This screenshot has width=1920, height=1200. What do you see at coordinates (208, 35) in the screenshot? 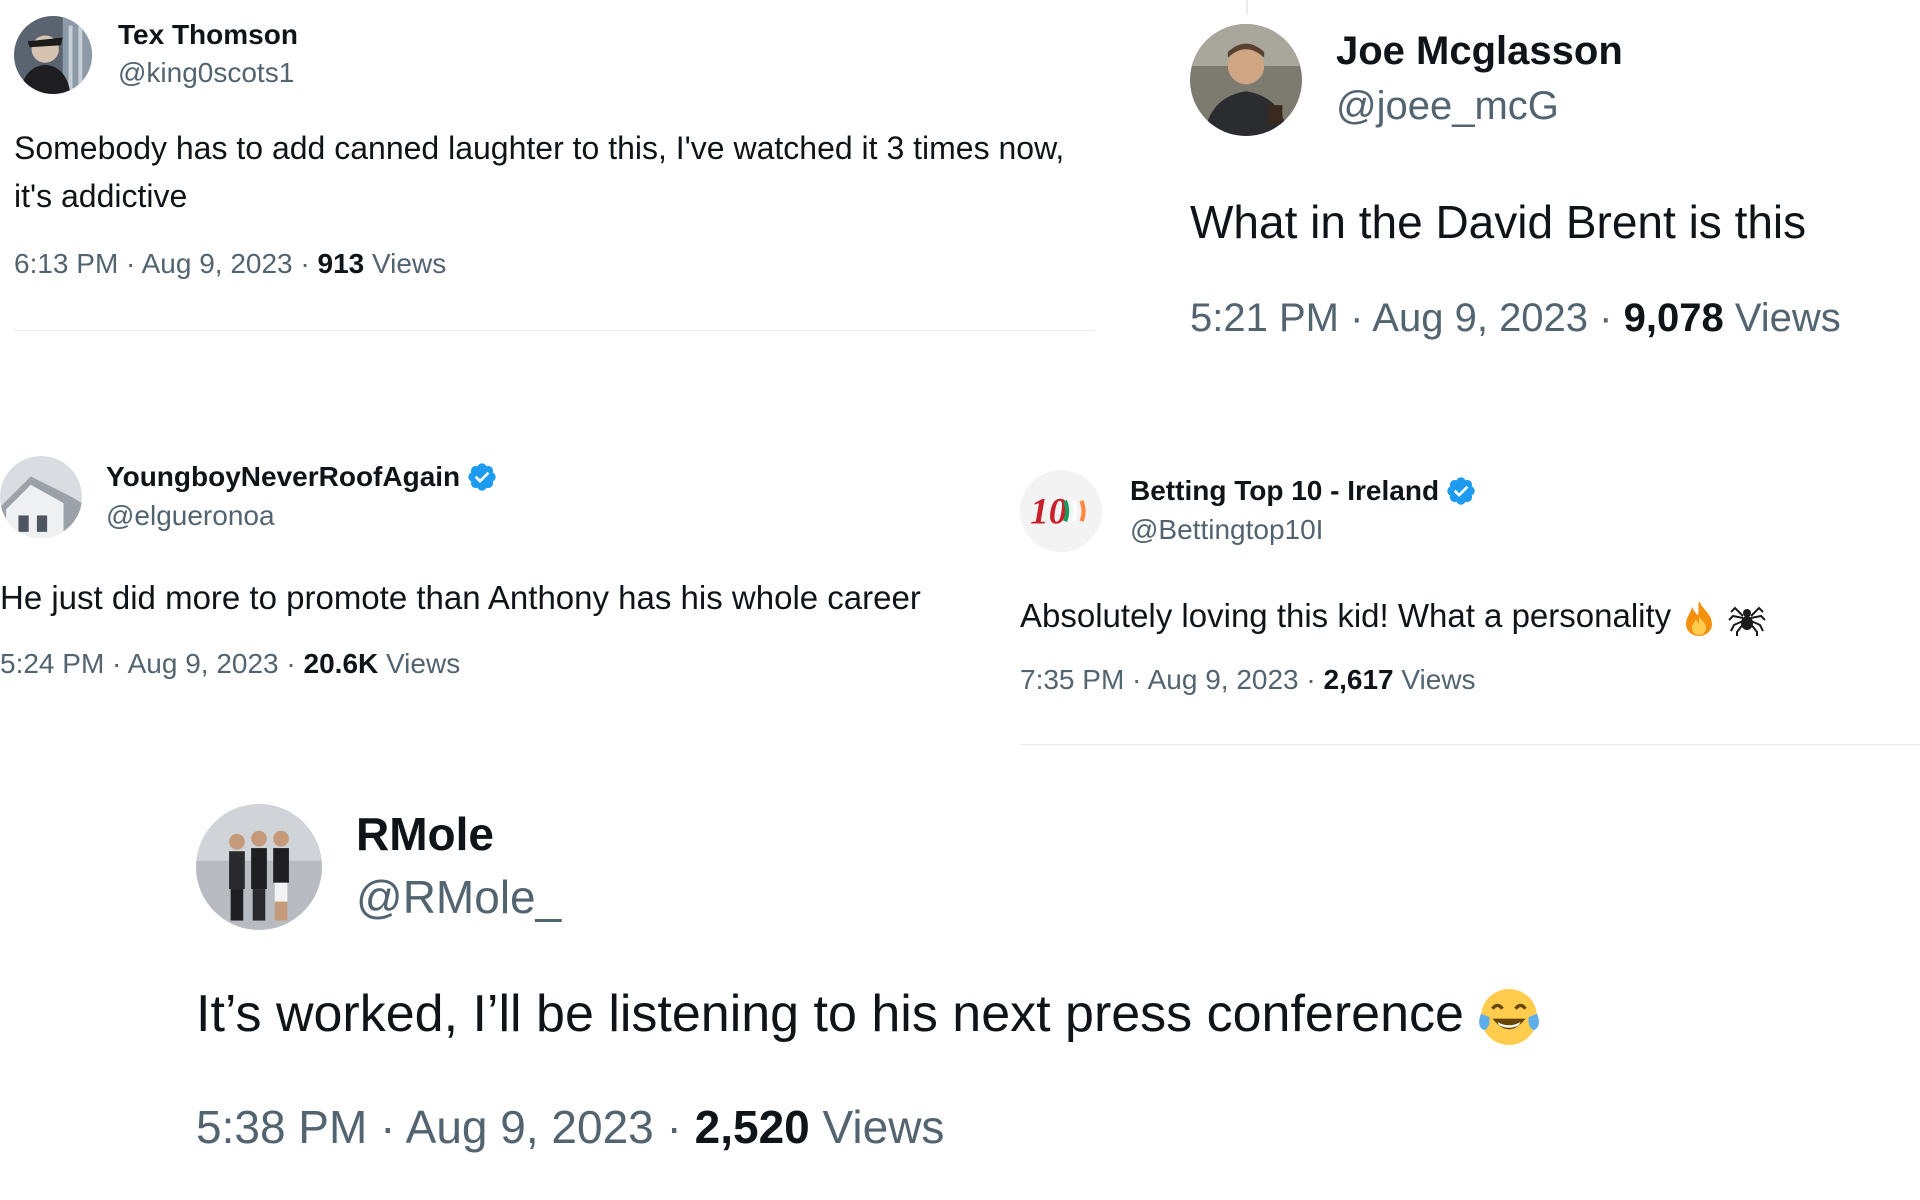
I see `display-name: Tex Thomson` at bounding box center [208, 35].